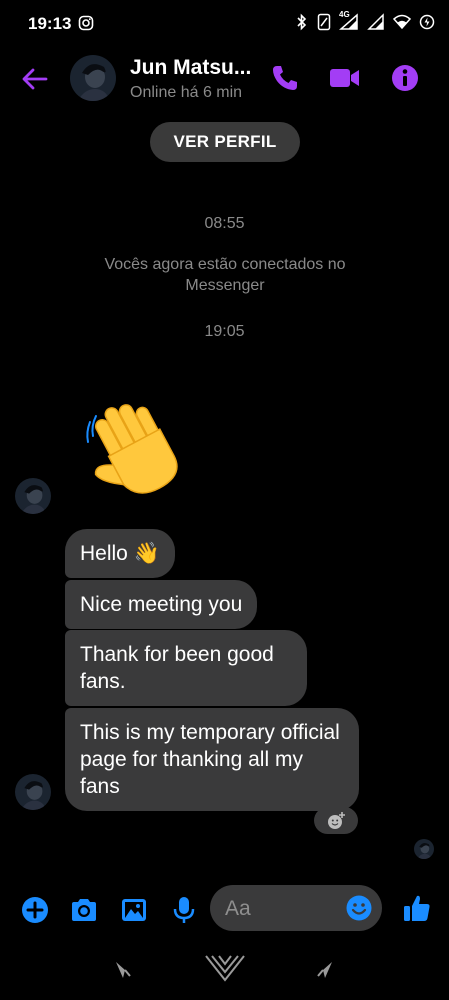 The image size is (449, 1000). What do you see at coordinates (186, 92) in the screenshot?
I see `contact-status: Online há 6 min` at bounding box center [186, 92].